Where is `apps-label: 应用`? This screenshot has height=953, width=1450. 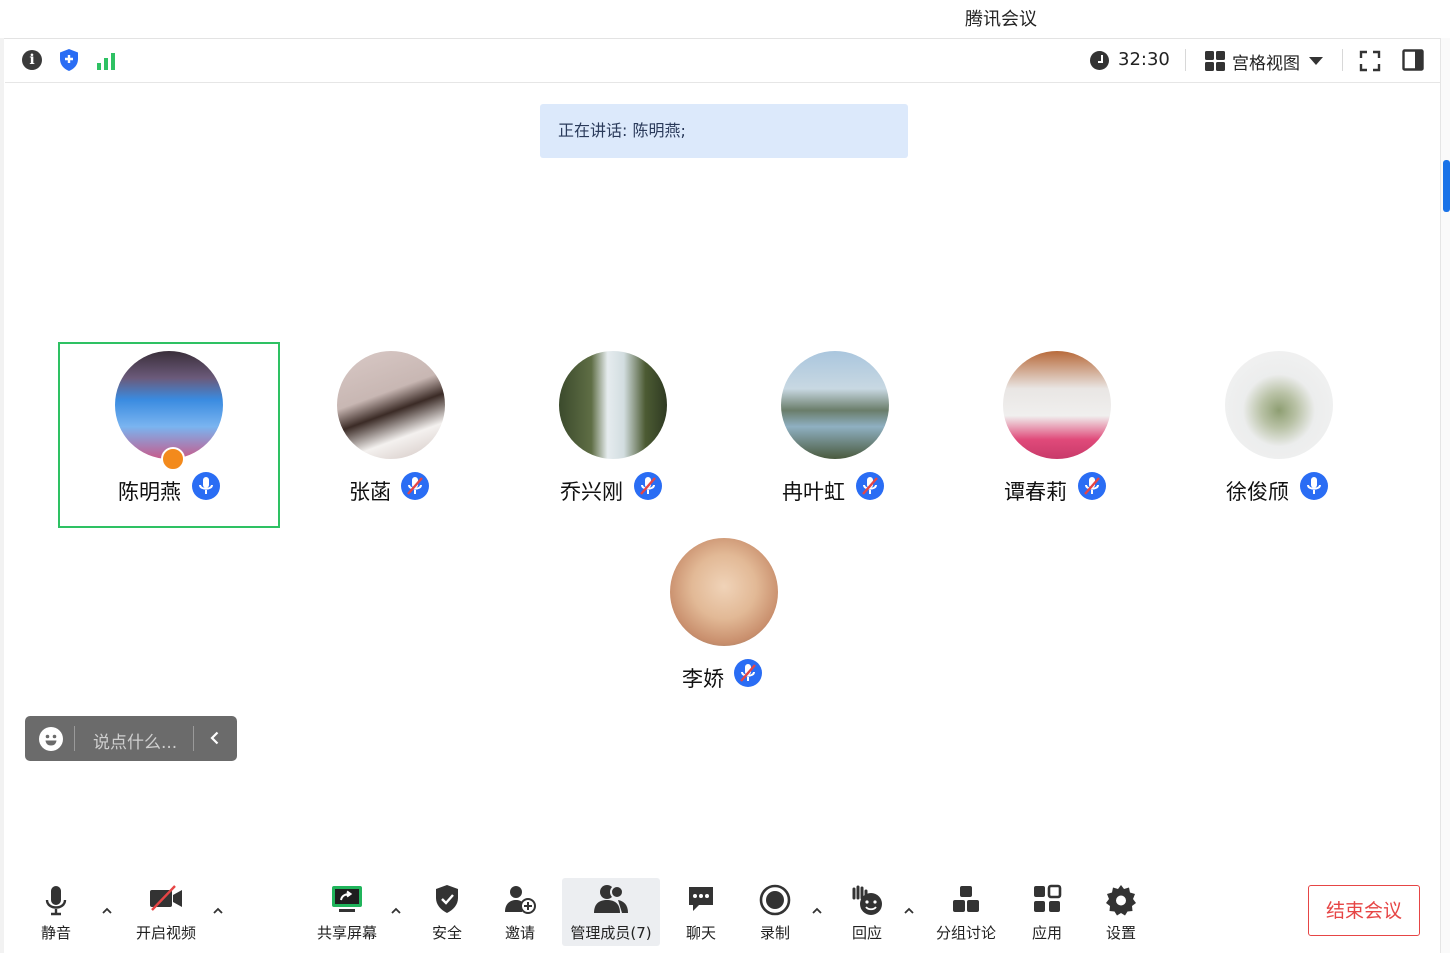
apps-label: 应用 is located at coordinates (1046, 933).